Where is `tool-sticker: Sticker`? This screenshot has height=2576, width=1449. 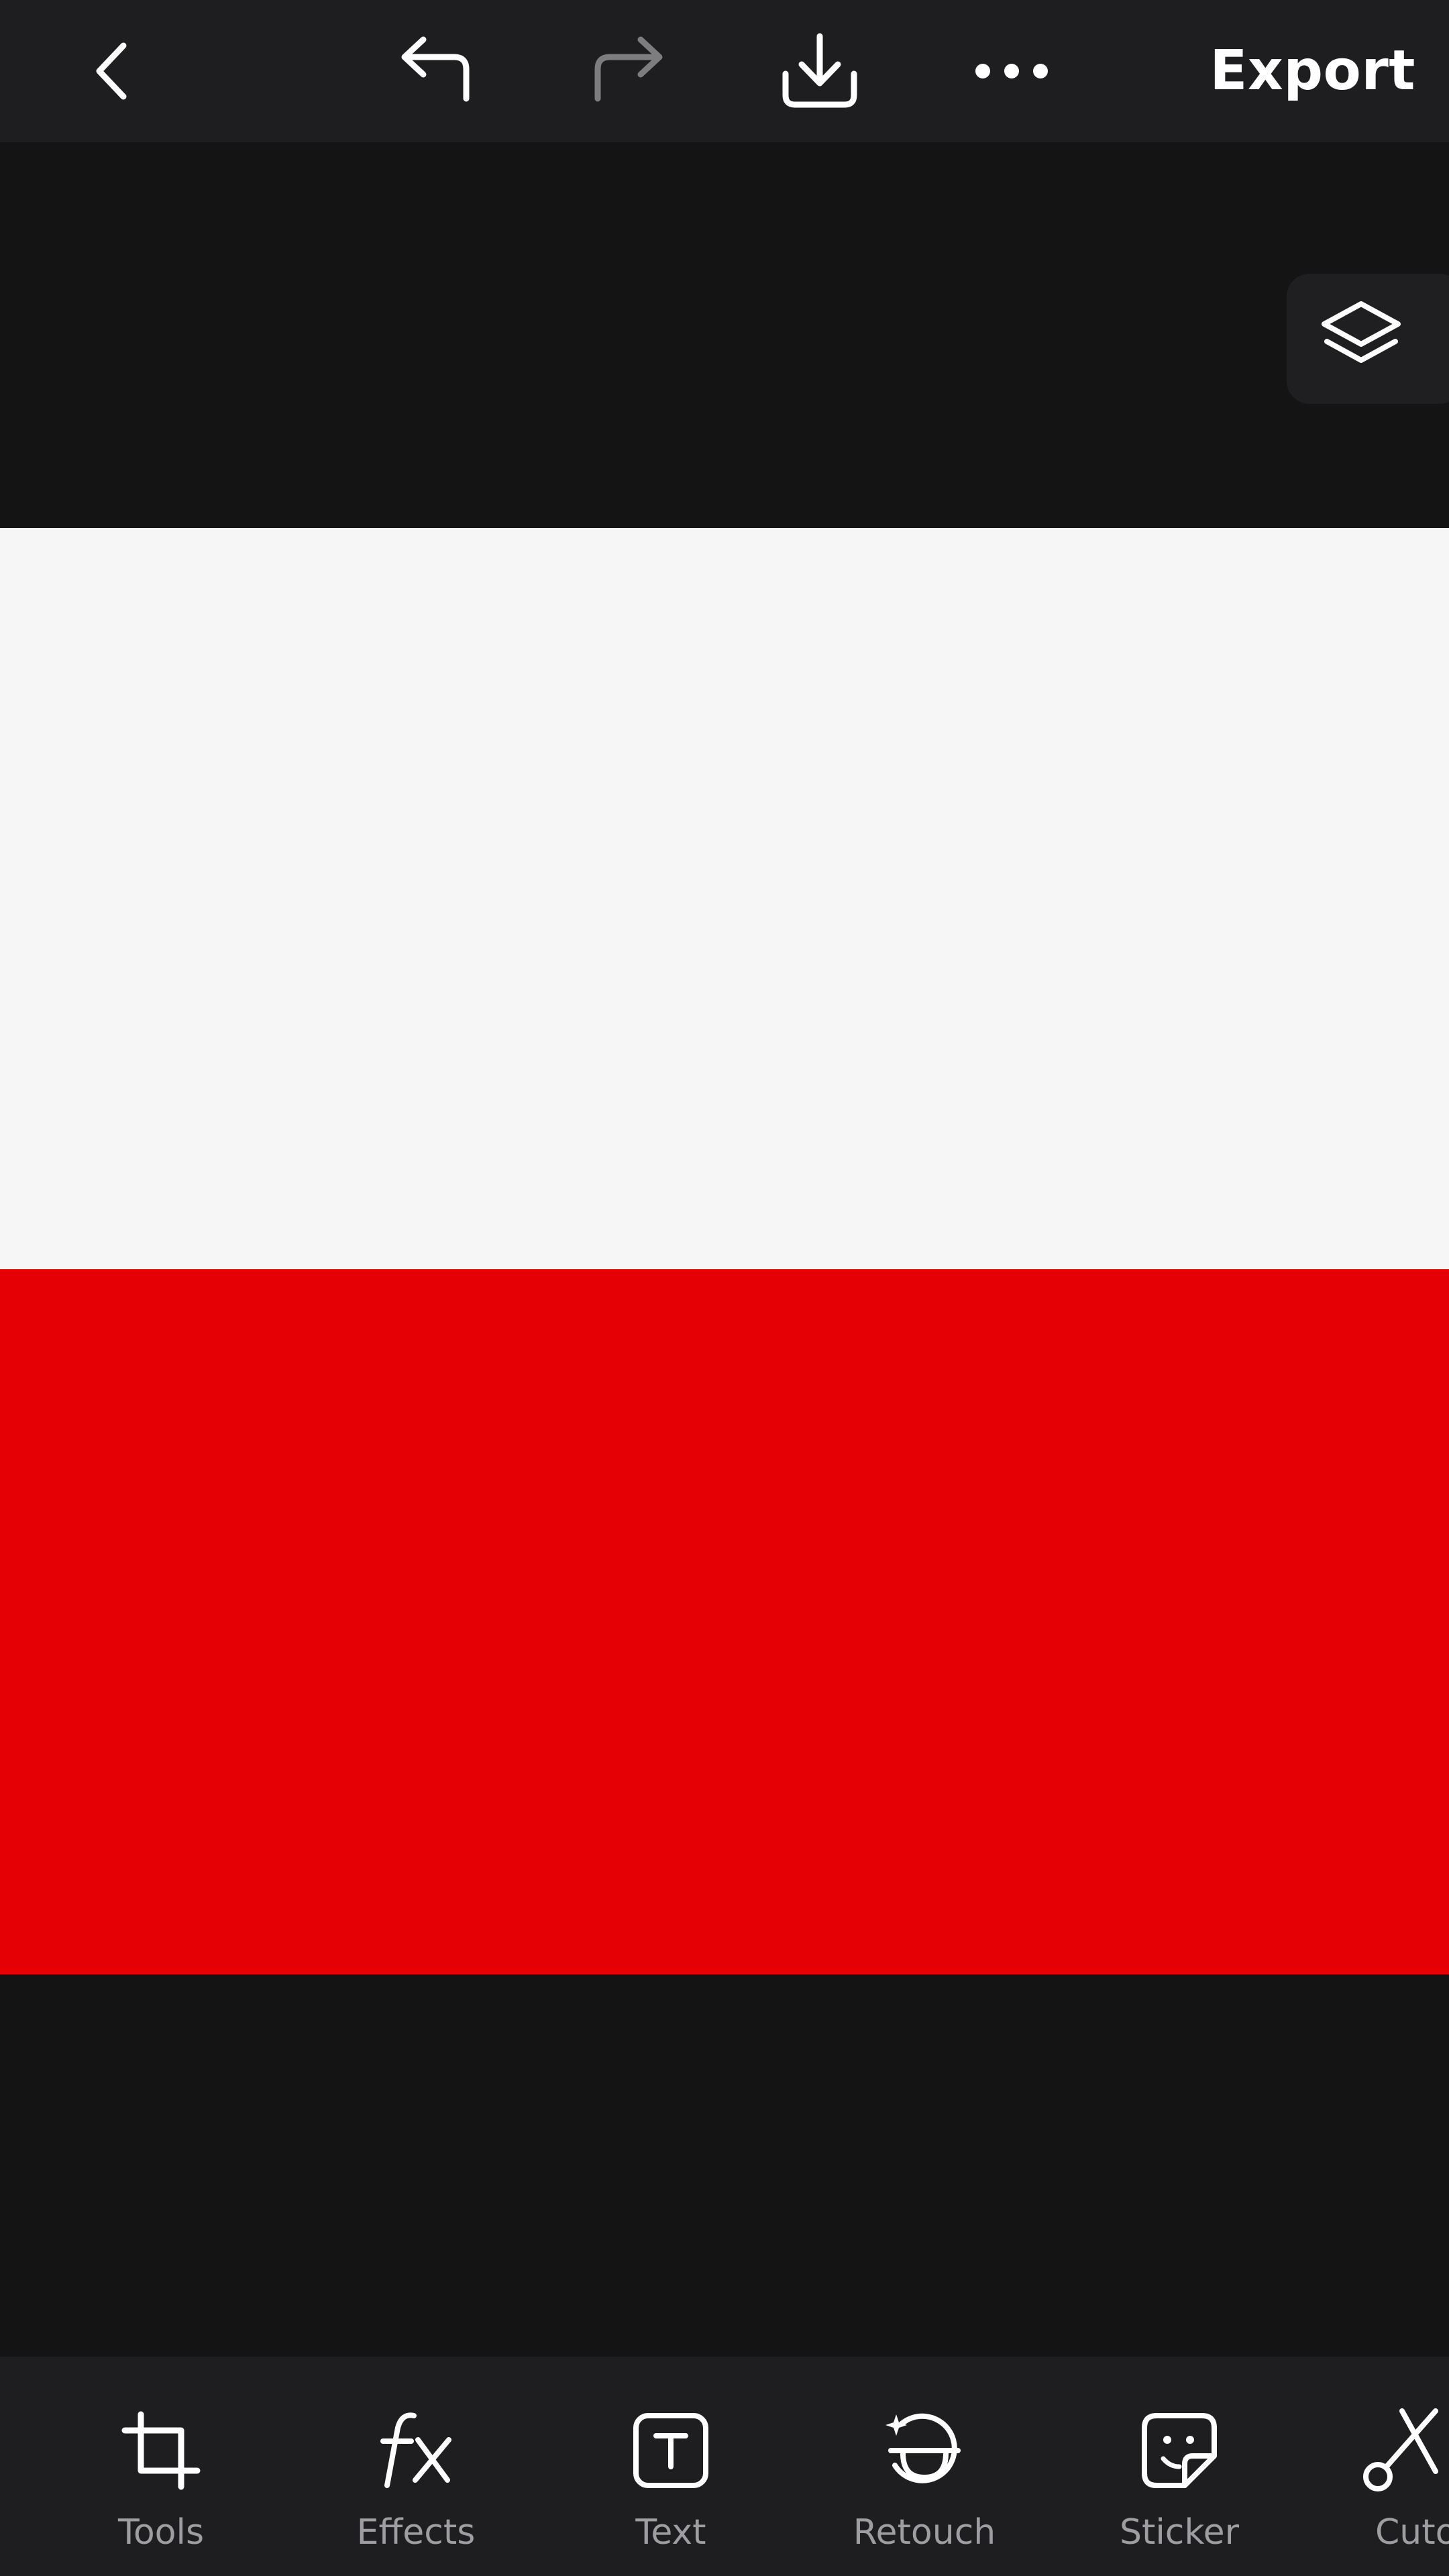
tool-sticker: Sticker is located at coordinates (1179, 2466).